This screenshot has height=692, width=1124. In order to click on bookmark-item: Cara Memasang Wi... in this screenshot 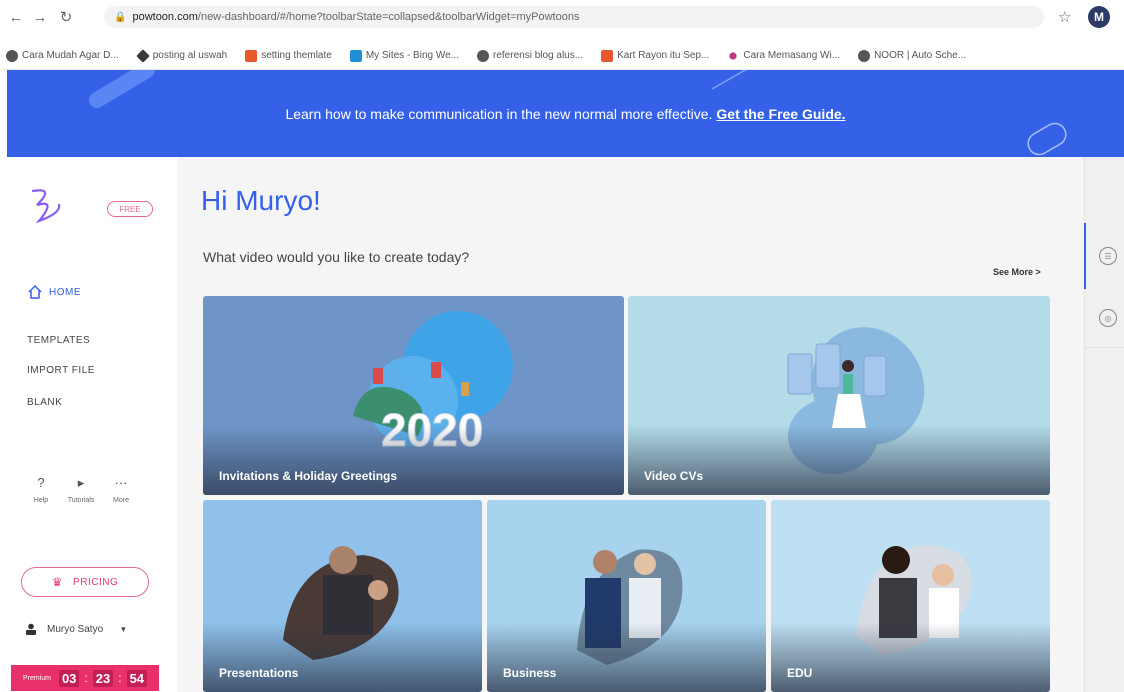, I will do `click(783, 56)`.